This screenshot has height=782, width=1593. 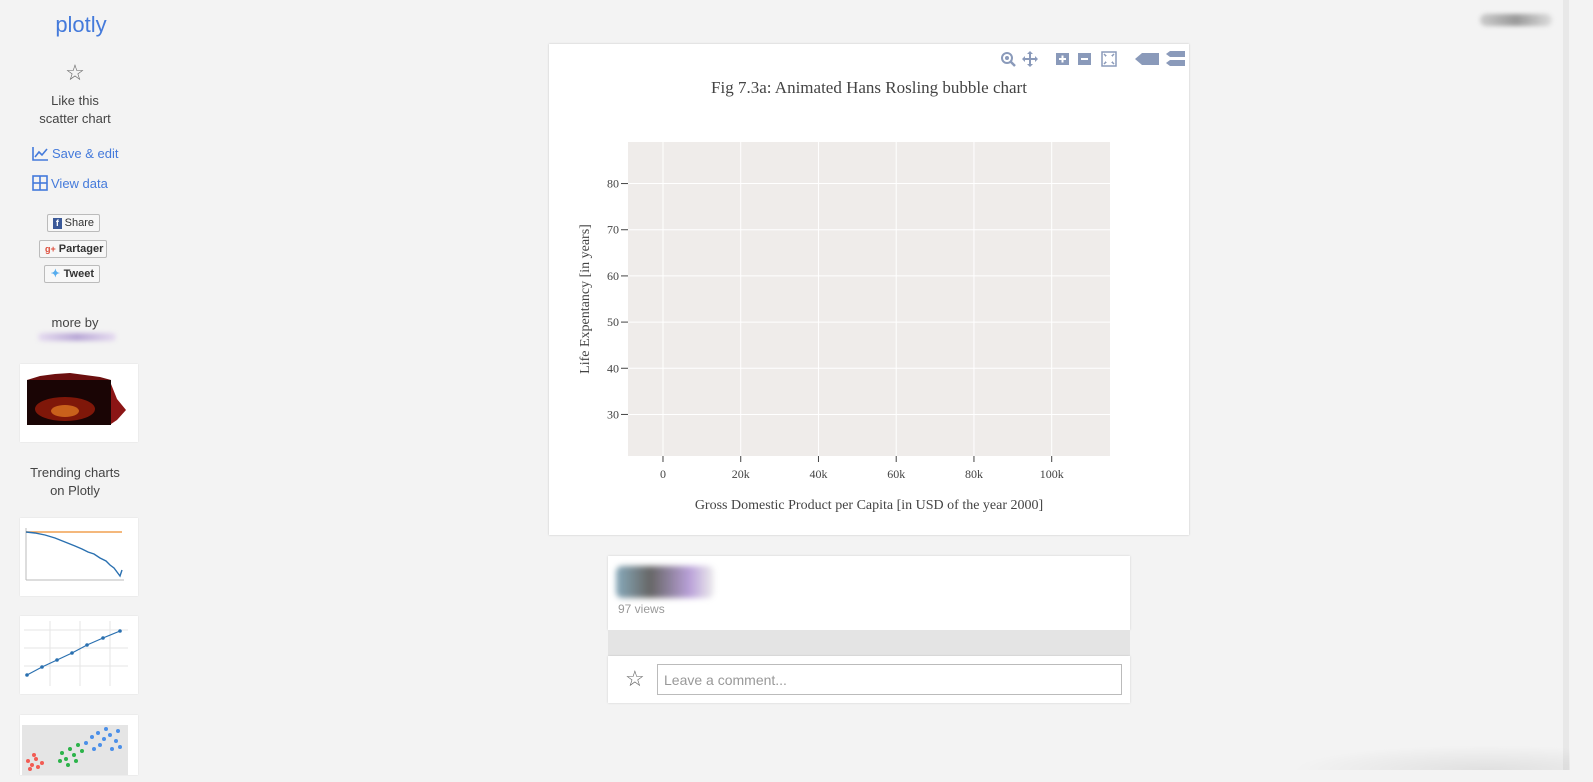 I want to click on trending-line-2: on Plotly, so click(x=75, y=490).